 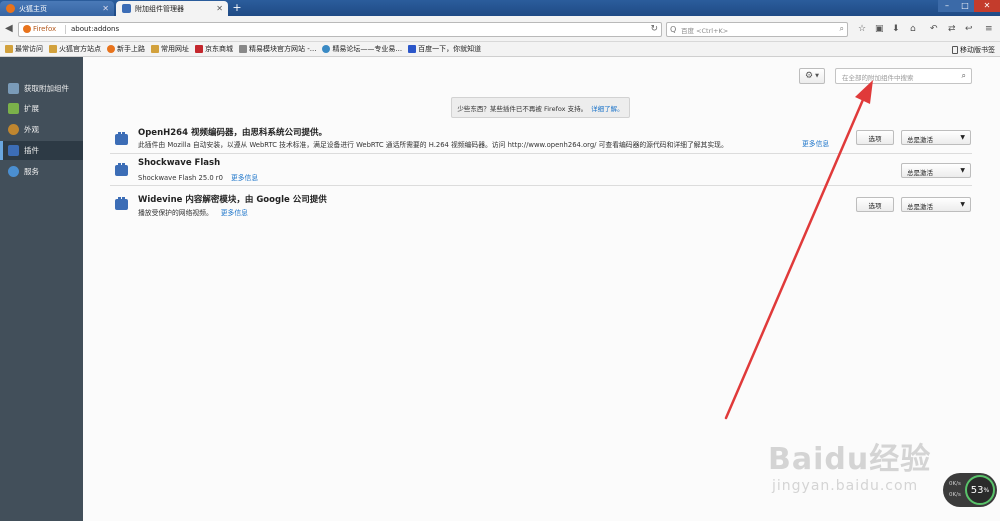 I want to click on search-bar: Q 百度 <Ctrl+K> ⌕, so click(x=757, y=29).